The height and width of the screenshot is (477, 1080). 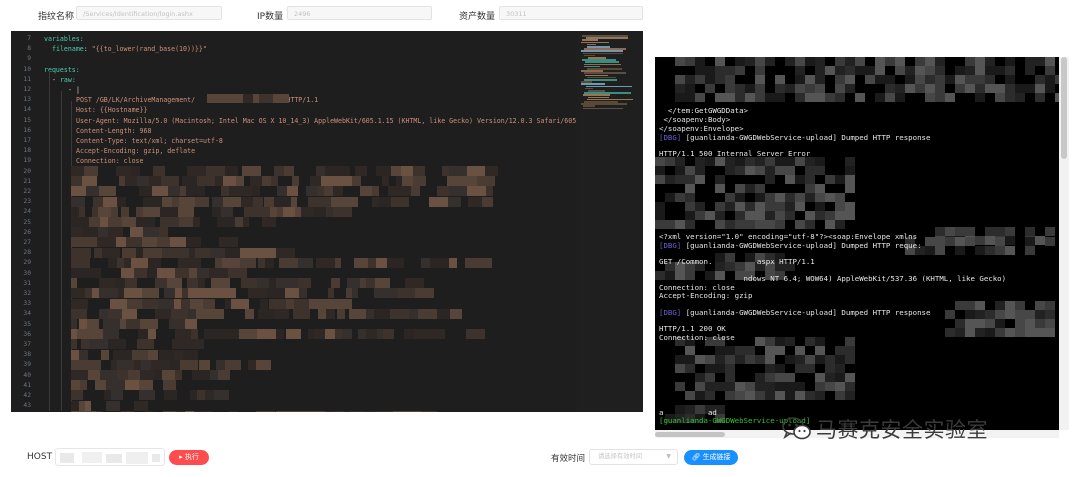 I want to click on line-number: 41, so click(x=27, y=385).